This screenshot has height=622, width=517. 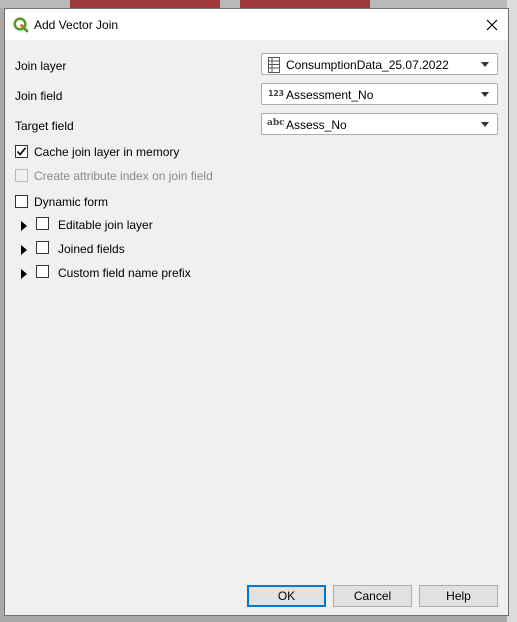 I want to click on attribute-index-label: Create attribute index on join field, so click(x=123, y=176).